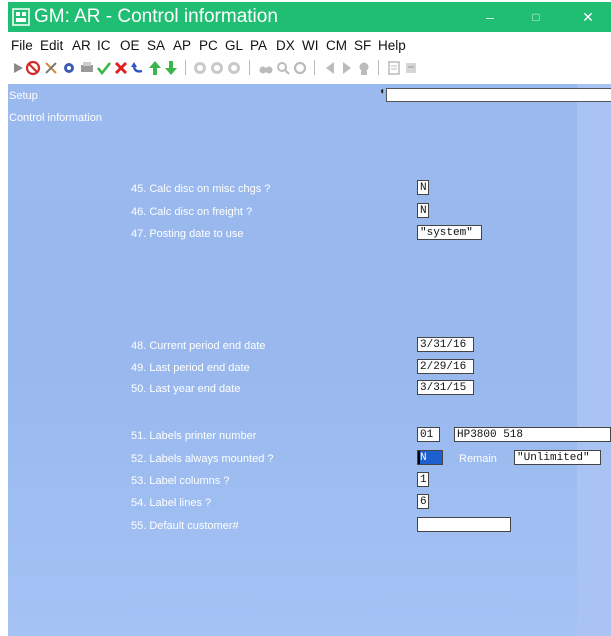  I want to click on menu-pa: PA, so click(258, 45).